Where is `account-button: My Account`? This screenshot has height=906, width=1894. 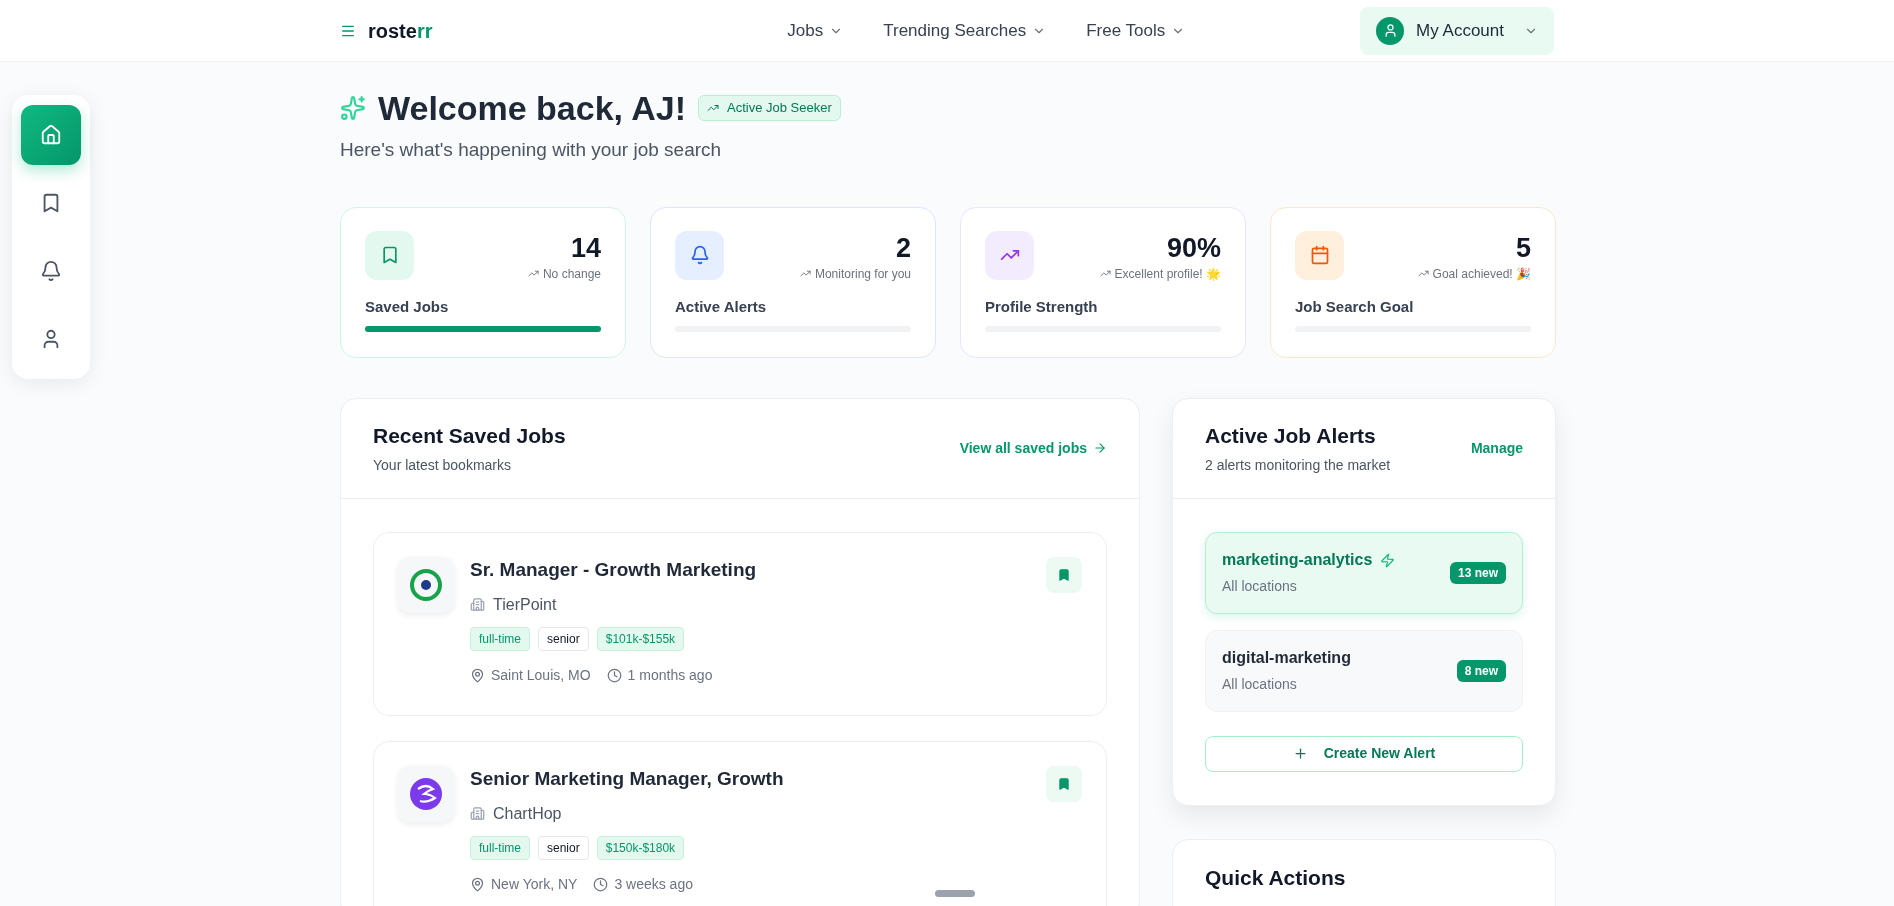
account-button: My Account is located at coordinates (1457, 30).